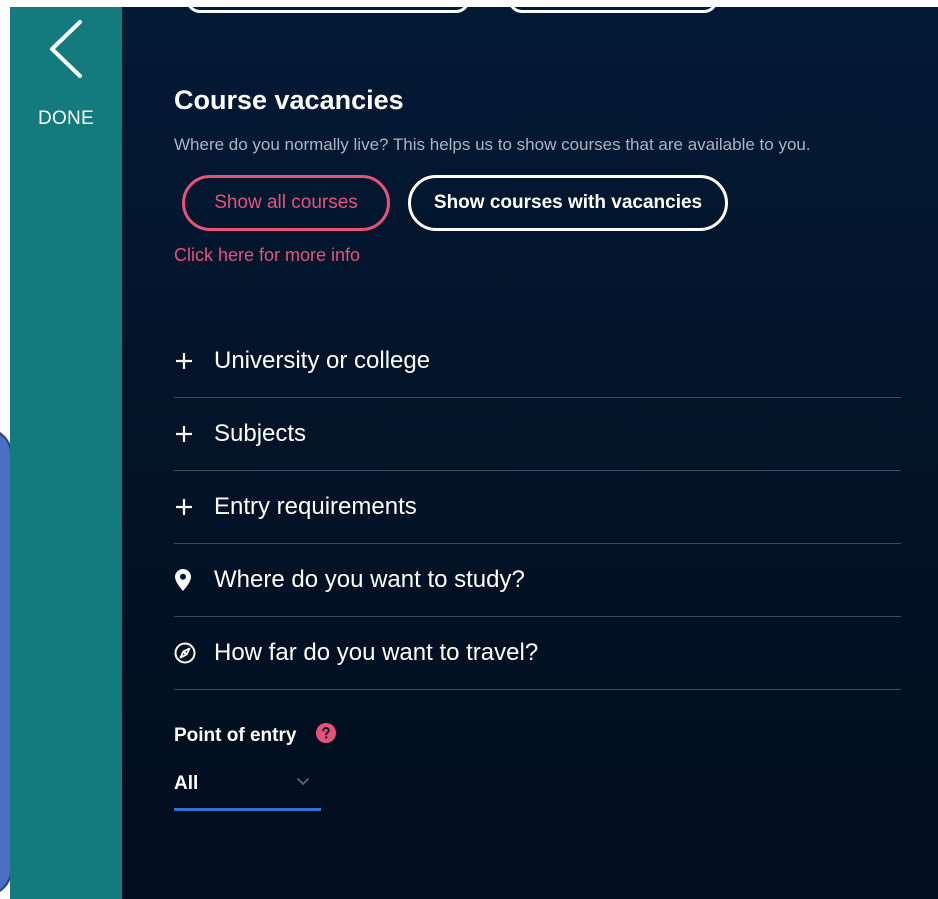 The height and width of the screenshot is (899, 938). Describe the element at coordinates (369, 579) in the screenshot. I see `filter-label: Where do you want to study?` at that location.